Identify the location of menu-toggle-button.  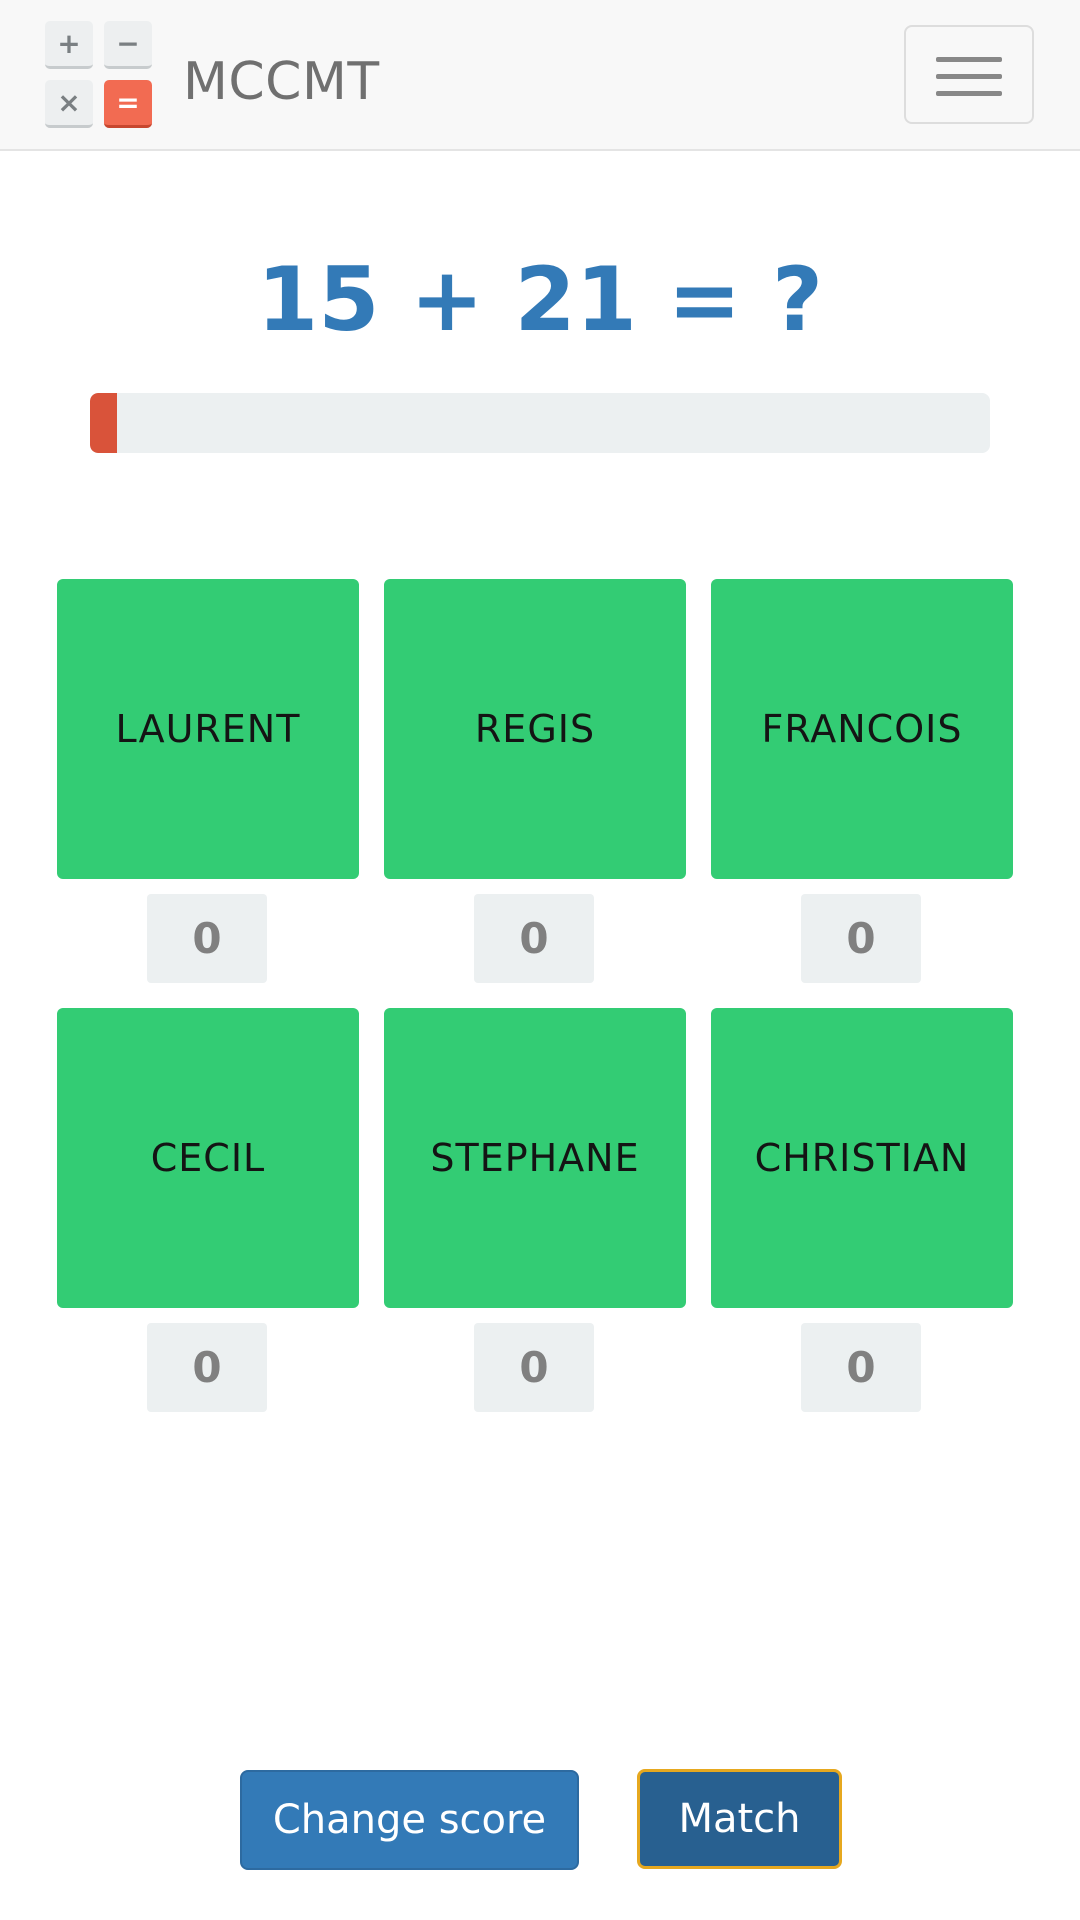
(969, 74).